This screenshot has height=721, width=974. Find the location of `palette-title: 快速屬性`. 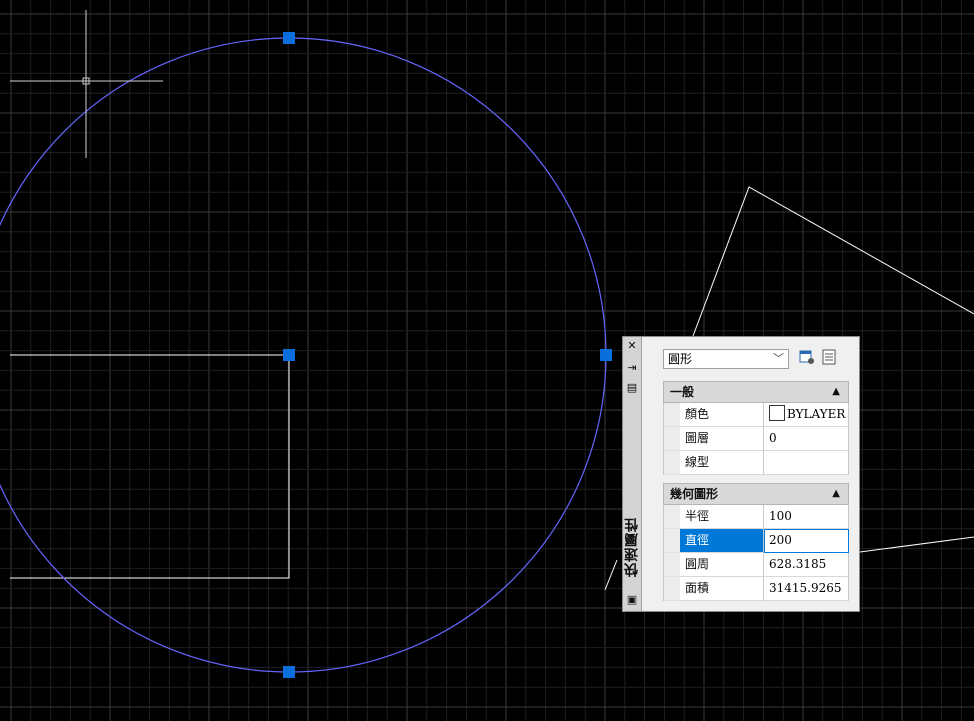

palette-title: 快速屬性 is located at coordinates (632, 547).